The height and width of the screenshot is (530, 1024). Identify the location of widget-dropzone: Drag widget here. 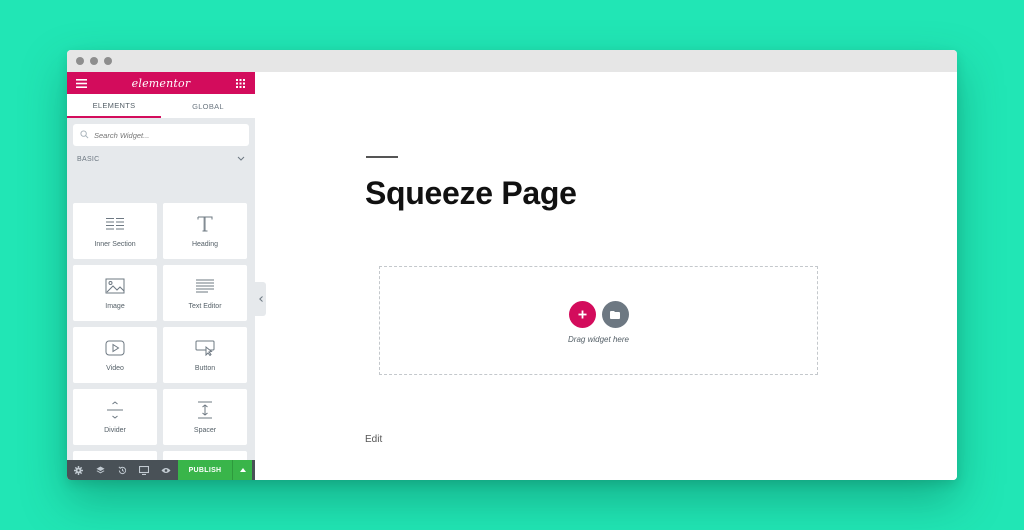
(598, 320).